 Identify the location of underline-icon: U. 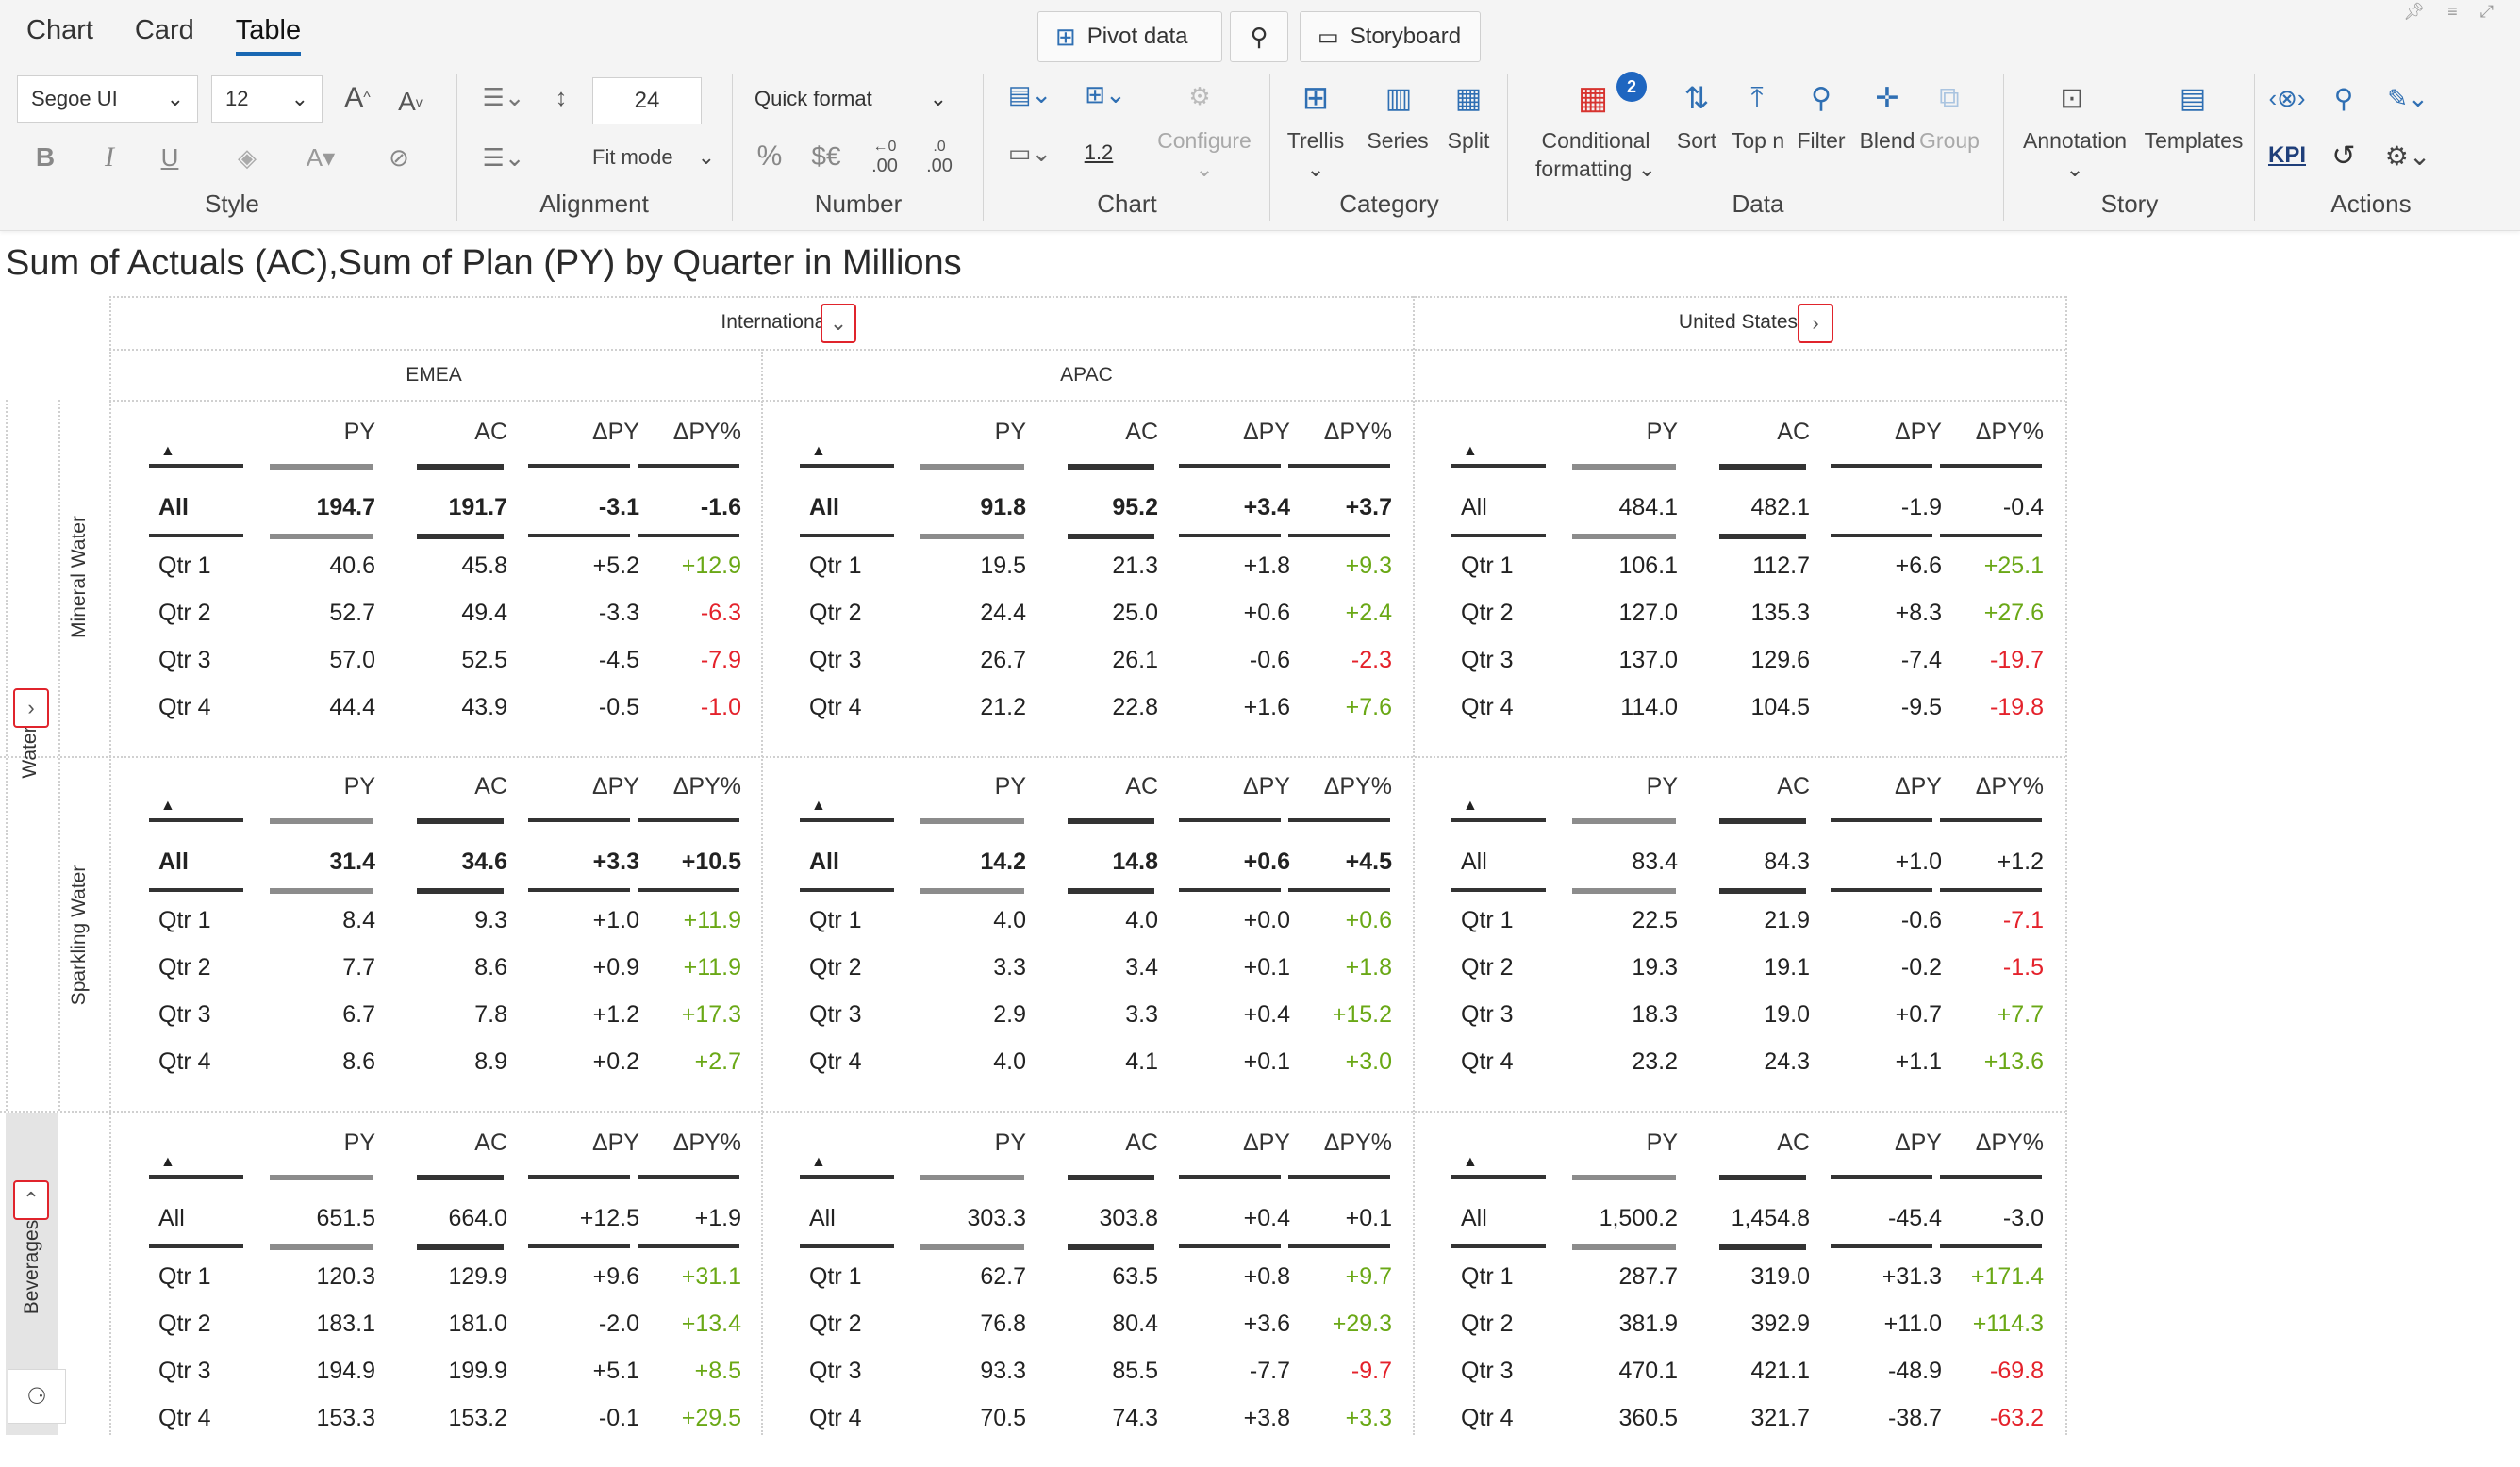
(170, 157).